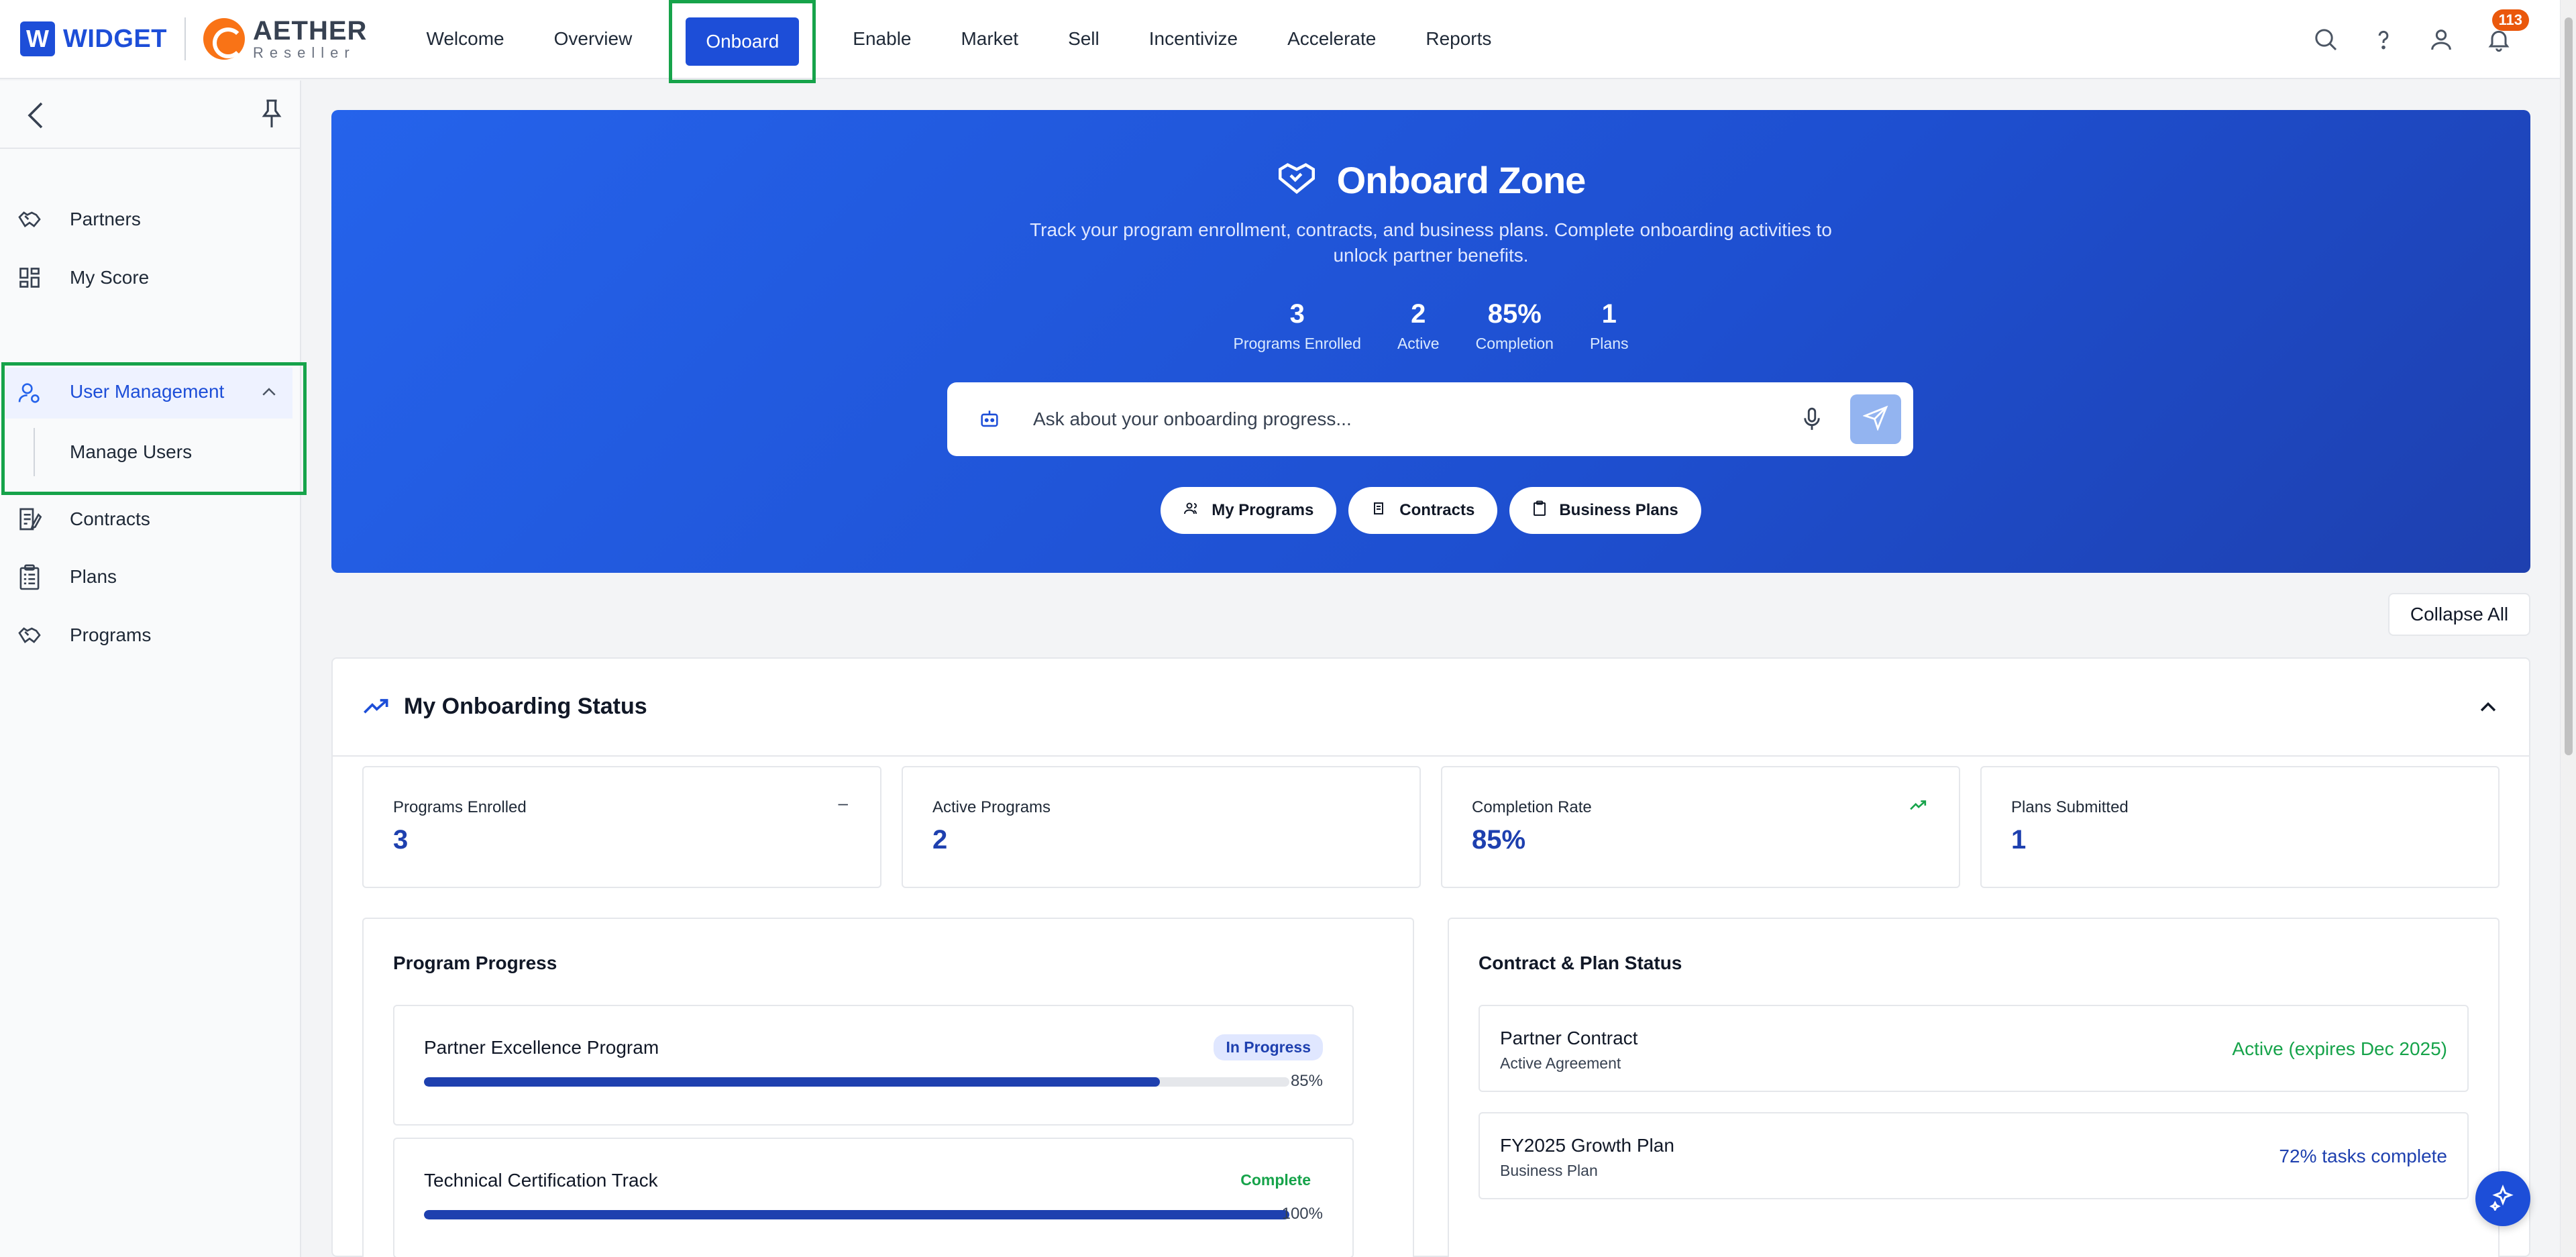 The height and width of the screenshot is (1257, 2576). What do you see at coordinates (2383, 39) in the screenshot?
I see `help-icon` at bounding box center [2383, 39].